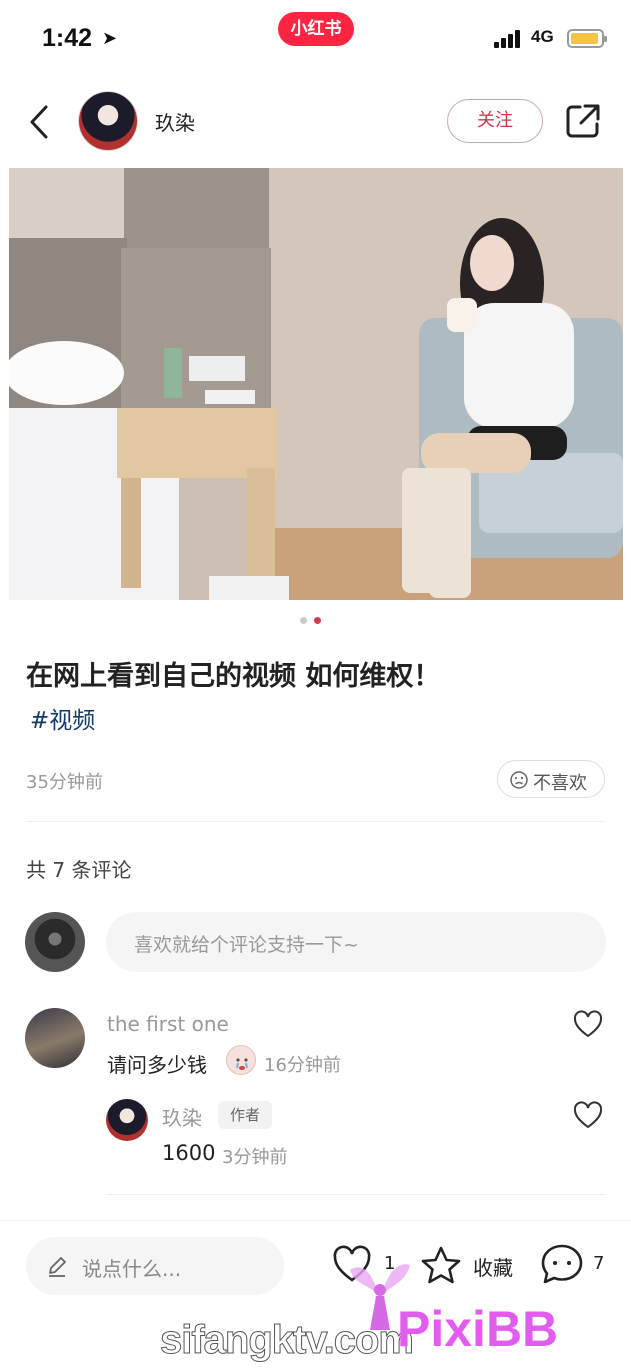 The image size is (631, 1368). I want to click on note-tag: #视频, so click(62, 718).